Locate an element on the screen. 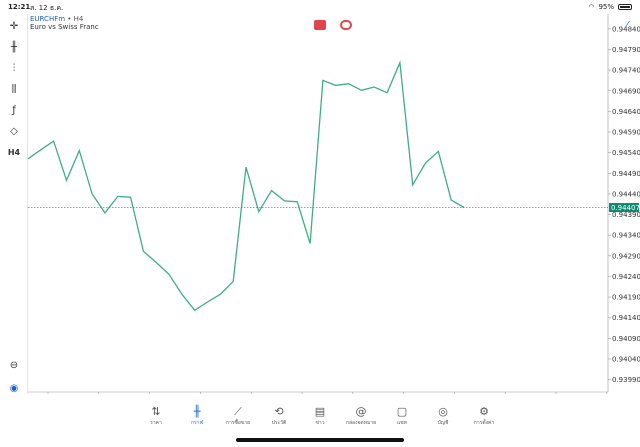 The image size is (640, 447). nav-item-label: การตั้งค่า is located at coordinates (484, 423).